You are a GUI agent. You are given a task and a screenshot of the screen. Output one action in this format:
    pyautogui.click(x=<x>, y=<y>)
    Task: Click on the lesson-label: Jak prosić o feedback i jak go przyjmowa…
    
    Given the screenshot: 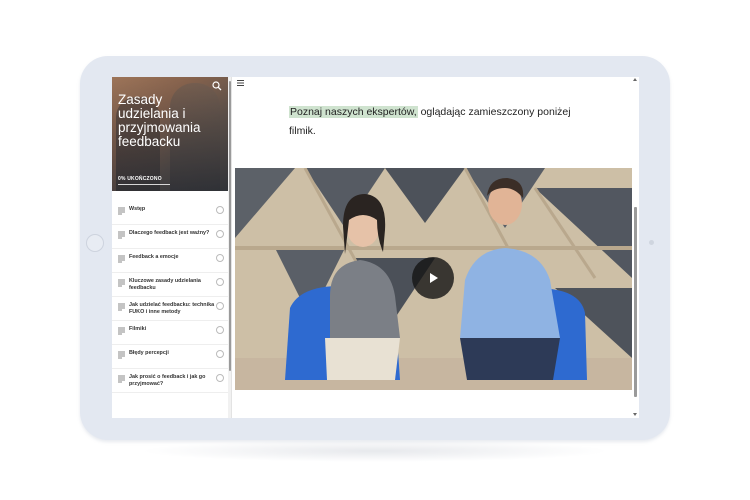 What is the action you would take?
    pyautogui.click(x=167, y=380)
    